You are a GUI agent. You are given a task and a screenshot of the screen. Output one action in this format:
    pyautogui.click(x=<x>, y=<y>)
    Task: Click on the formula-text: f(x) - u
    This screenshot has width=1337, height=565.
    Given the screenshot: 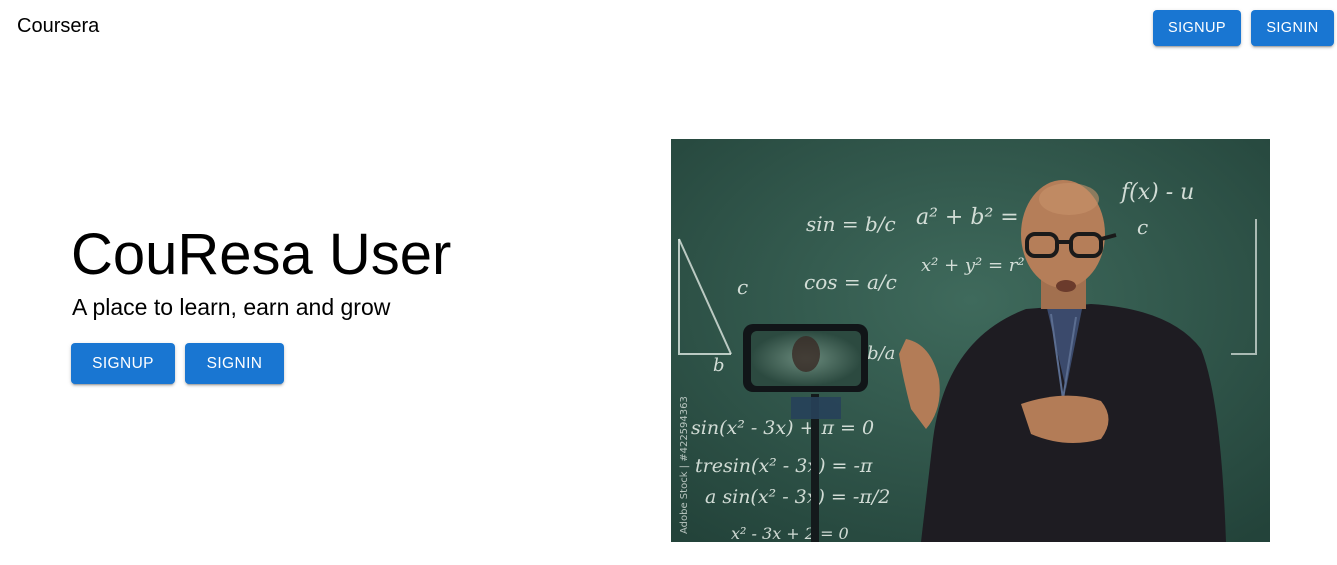 What is the action you would take?
    pyautogui.click(x=1156, y=192)
    